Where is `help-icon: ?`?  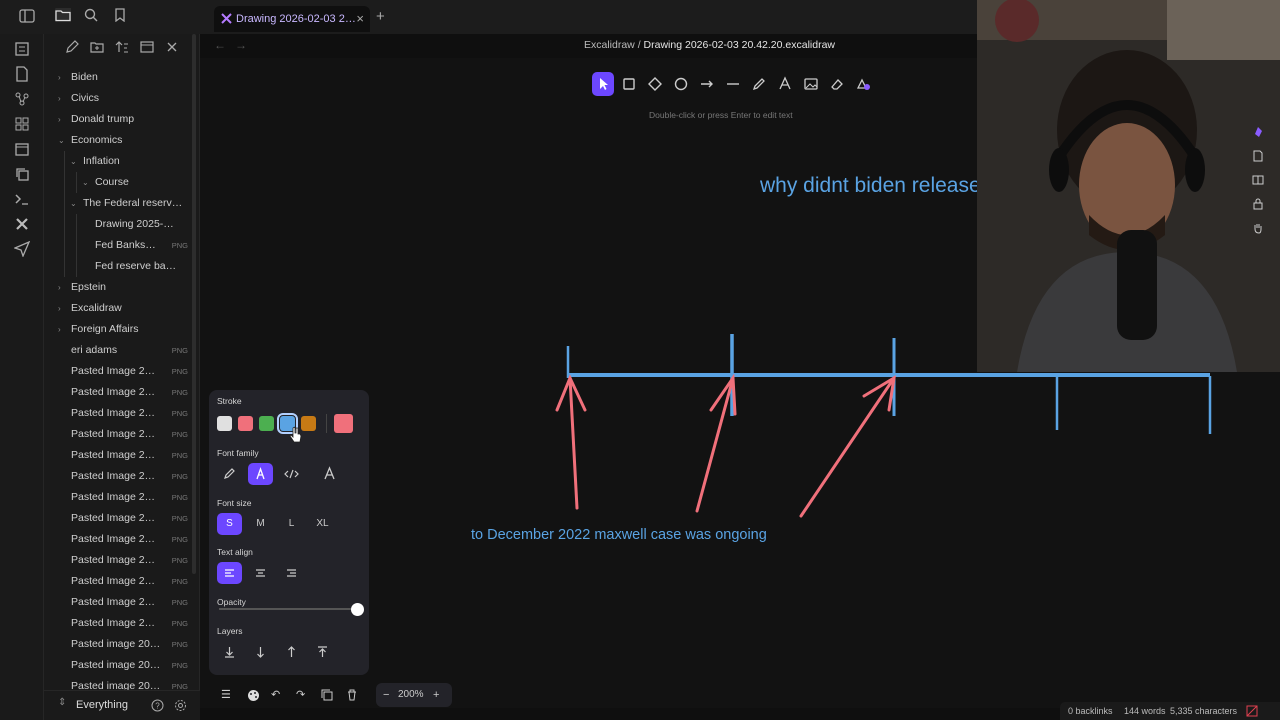 help-icon: ? is located at coordinates (157, 705).